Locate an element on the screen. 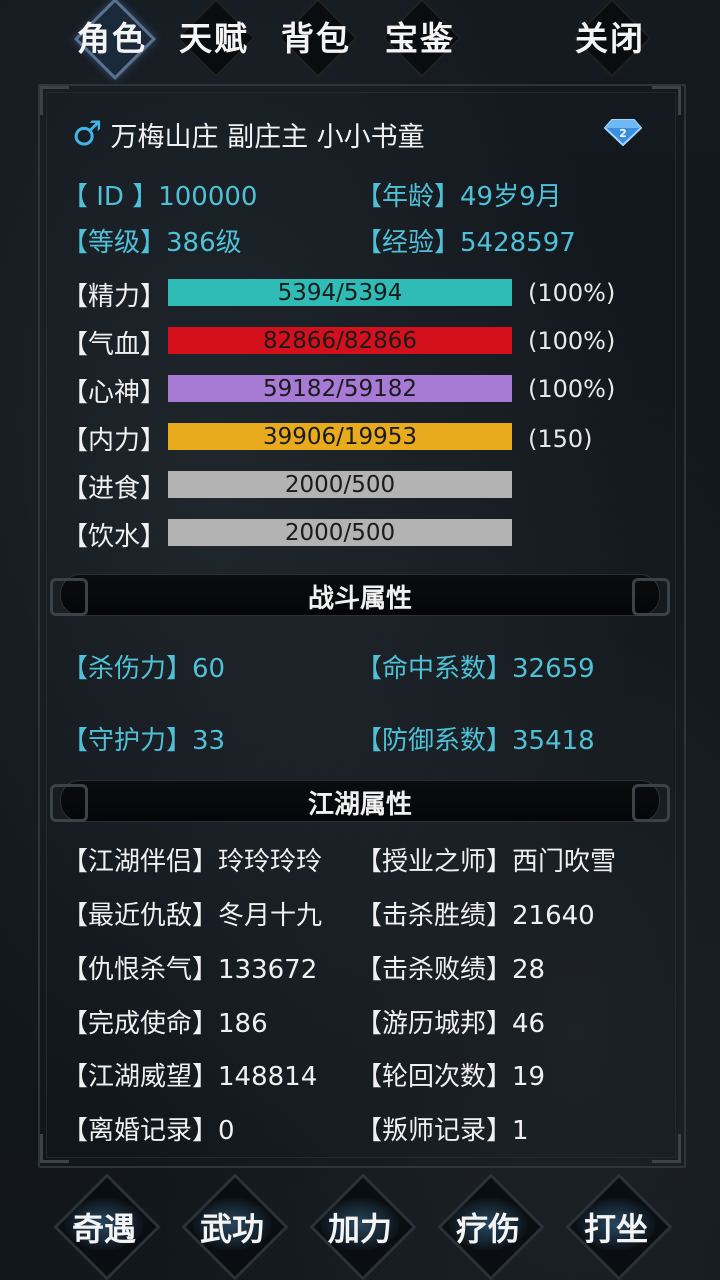  rank-number: 2 is located at coordinates (623, 133).